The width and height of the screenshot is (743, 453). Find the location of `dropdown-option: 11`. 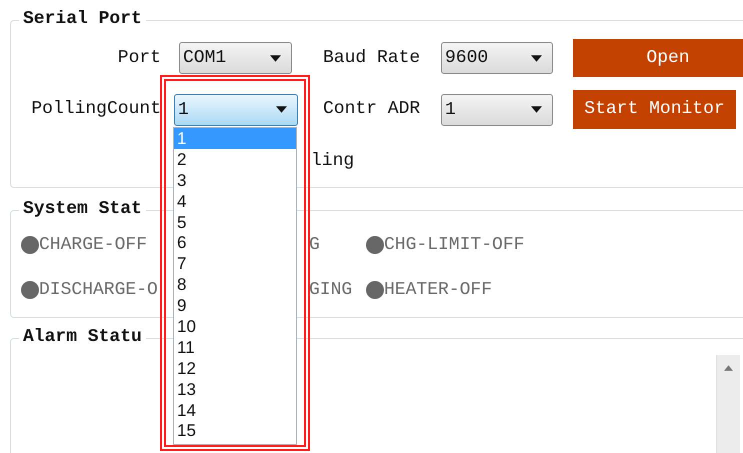

dropdown-option: 11 is located at coordinates (235, 347).